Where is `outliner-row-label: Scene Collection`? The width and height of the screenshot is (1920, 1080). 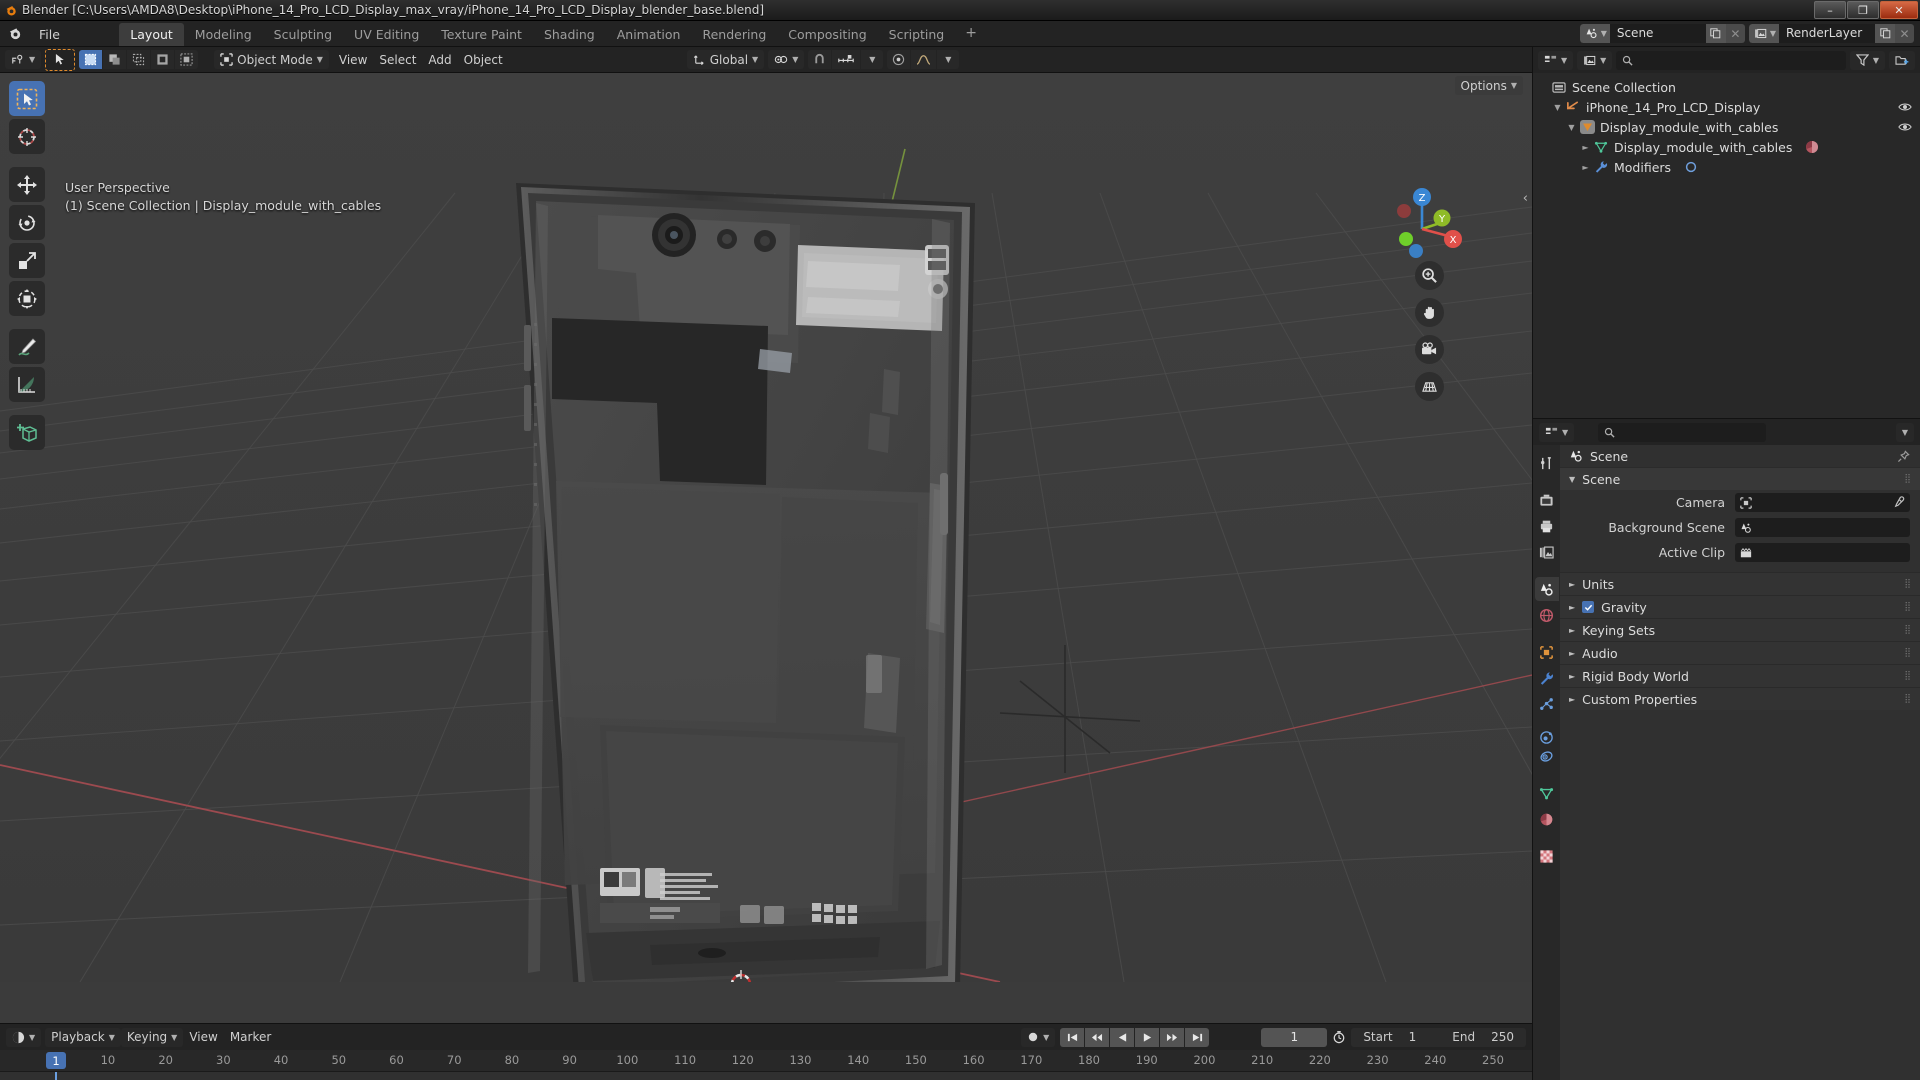
outliner-row-label: Scene Collection is located at coordinates (1622, 87).